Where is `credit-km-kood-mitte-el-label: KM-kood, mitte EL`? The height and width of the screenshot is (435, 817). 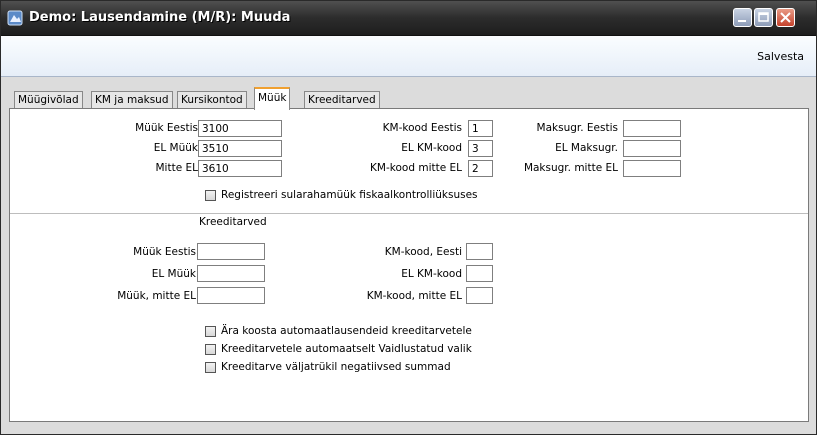
credit-km-kood-mitte-el-label: KM-kood, mitte EL is located at coordinates (414, 296).